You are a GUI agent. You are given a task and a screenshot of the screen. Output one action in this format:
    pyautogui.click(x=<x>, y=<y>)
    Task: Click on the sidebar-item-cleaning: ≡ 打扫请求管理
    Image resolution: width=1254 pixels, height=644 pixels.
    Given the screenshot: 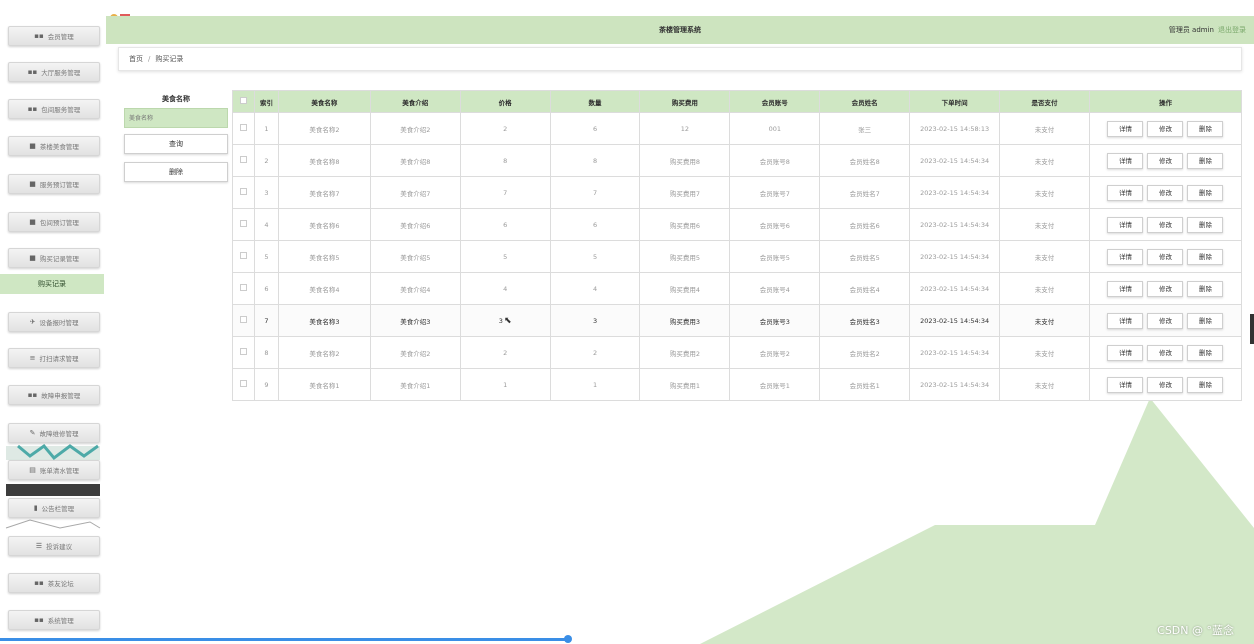 What is the action you would take?
    pyautogui.click(x=54, y=358)
    